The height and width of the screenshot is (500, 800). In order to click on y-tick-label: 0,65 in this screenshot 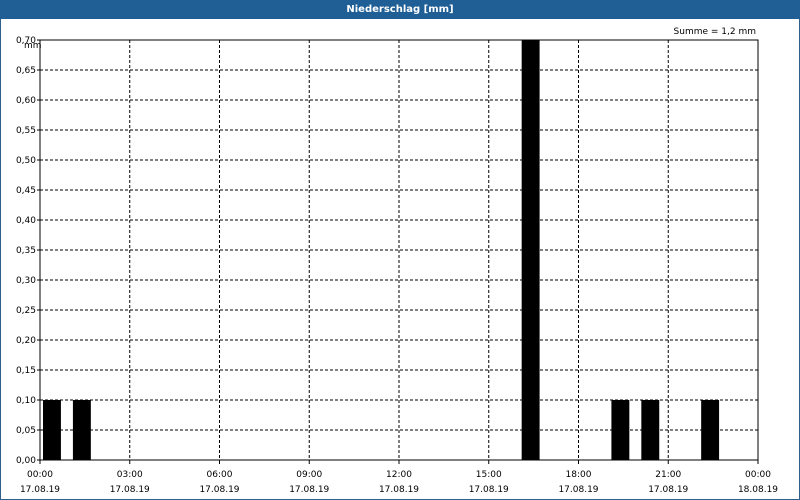, I will do `click(26, 71)`.